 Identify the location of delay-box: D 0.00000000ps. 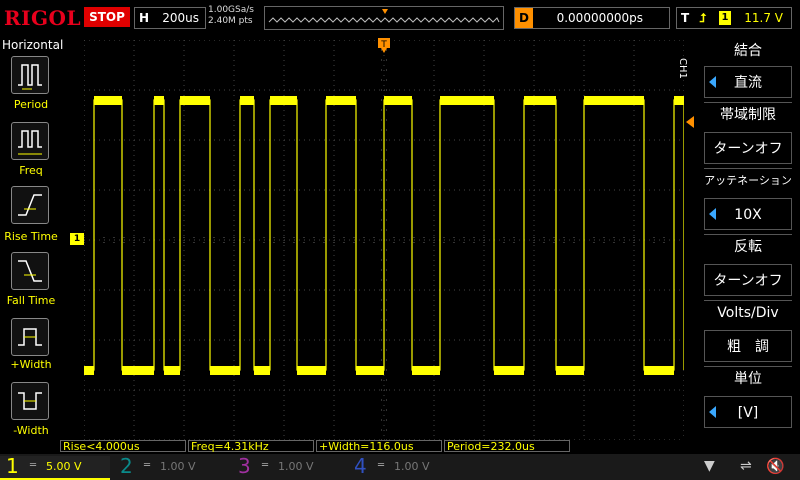
(592, 18).